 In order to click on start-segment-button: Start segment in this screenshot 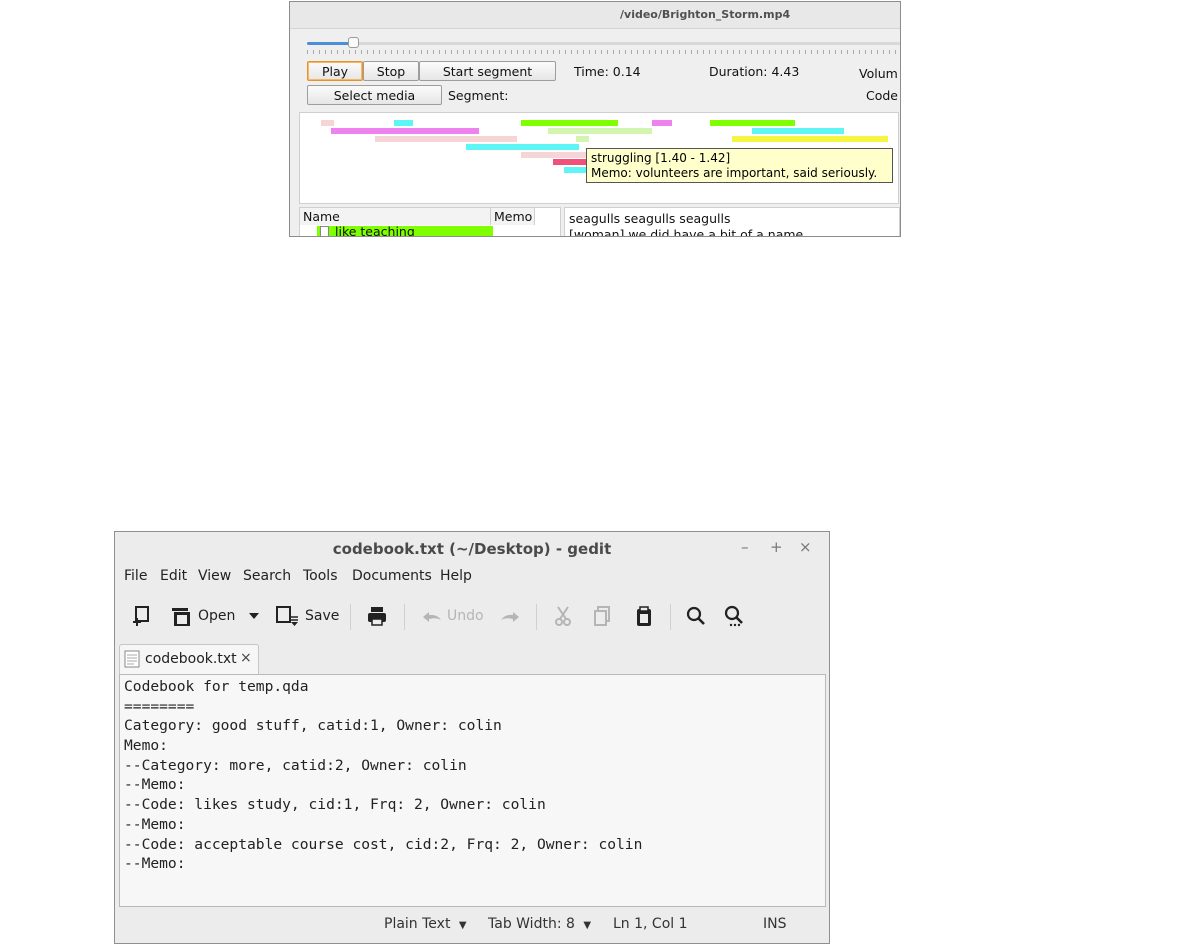, I will do `click(487, 71)`.